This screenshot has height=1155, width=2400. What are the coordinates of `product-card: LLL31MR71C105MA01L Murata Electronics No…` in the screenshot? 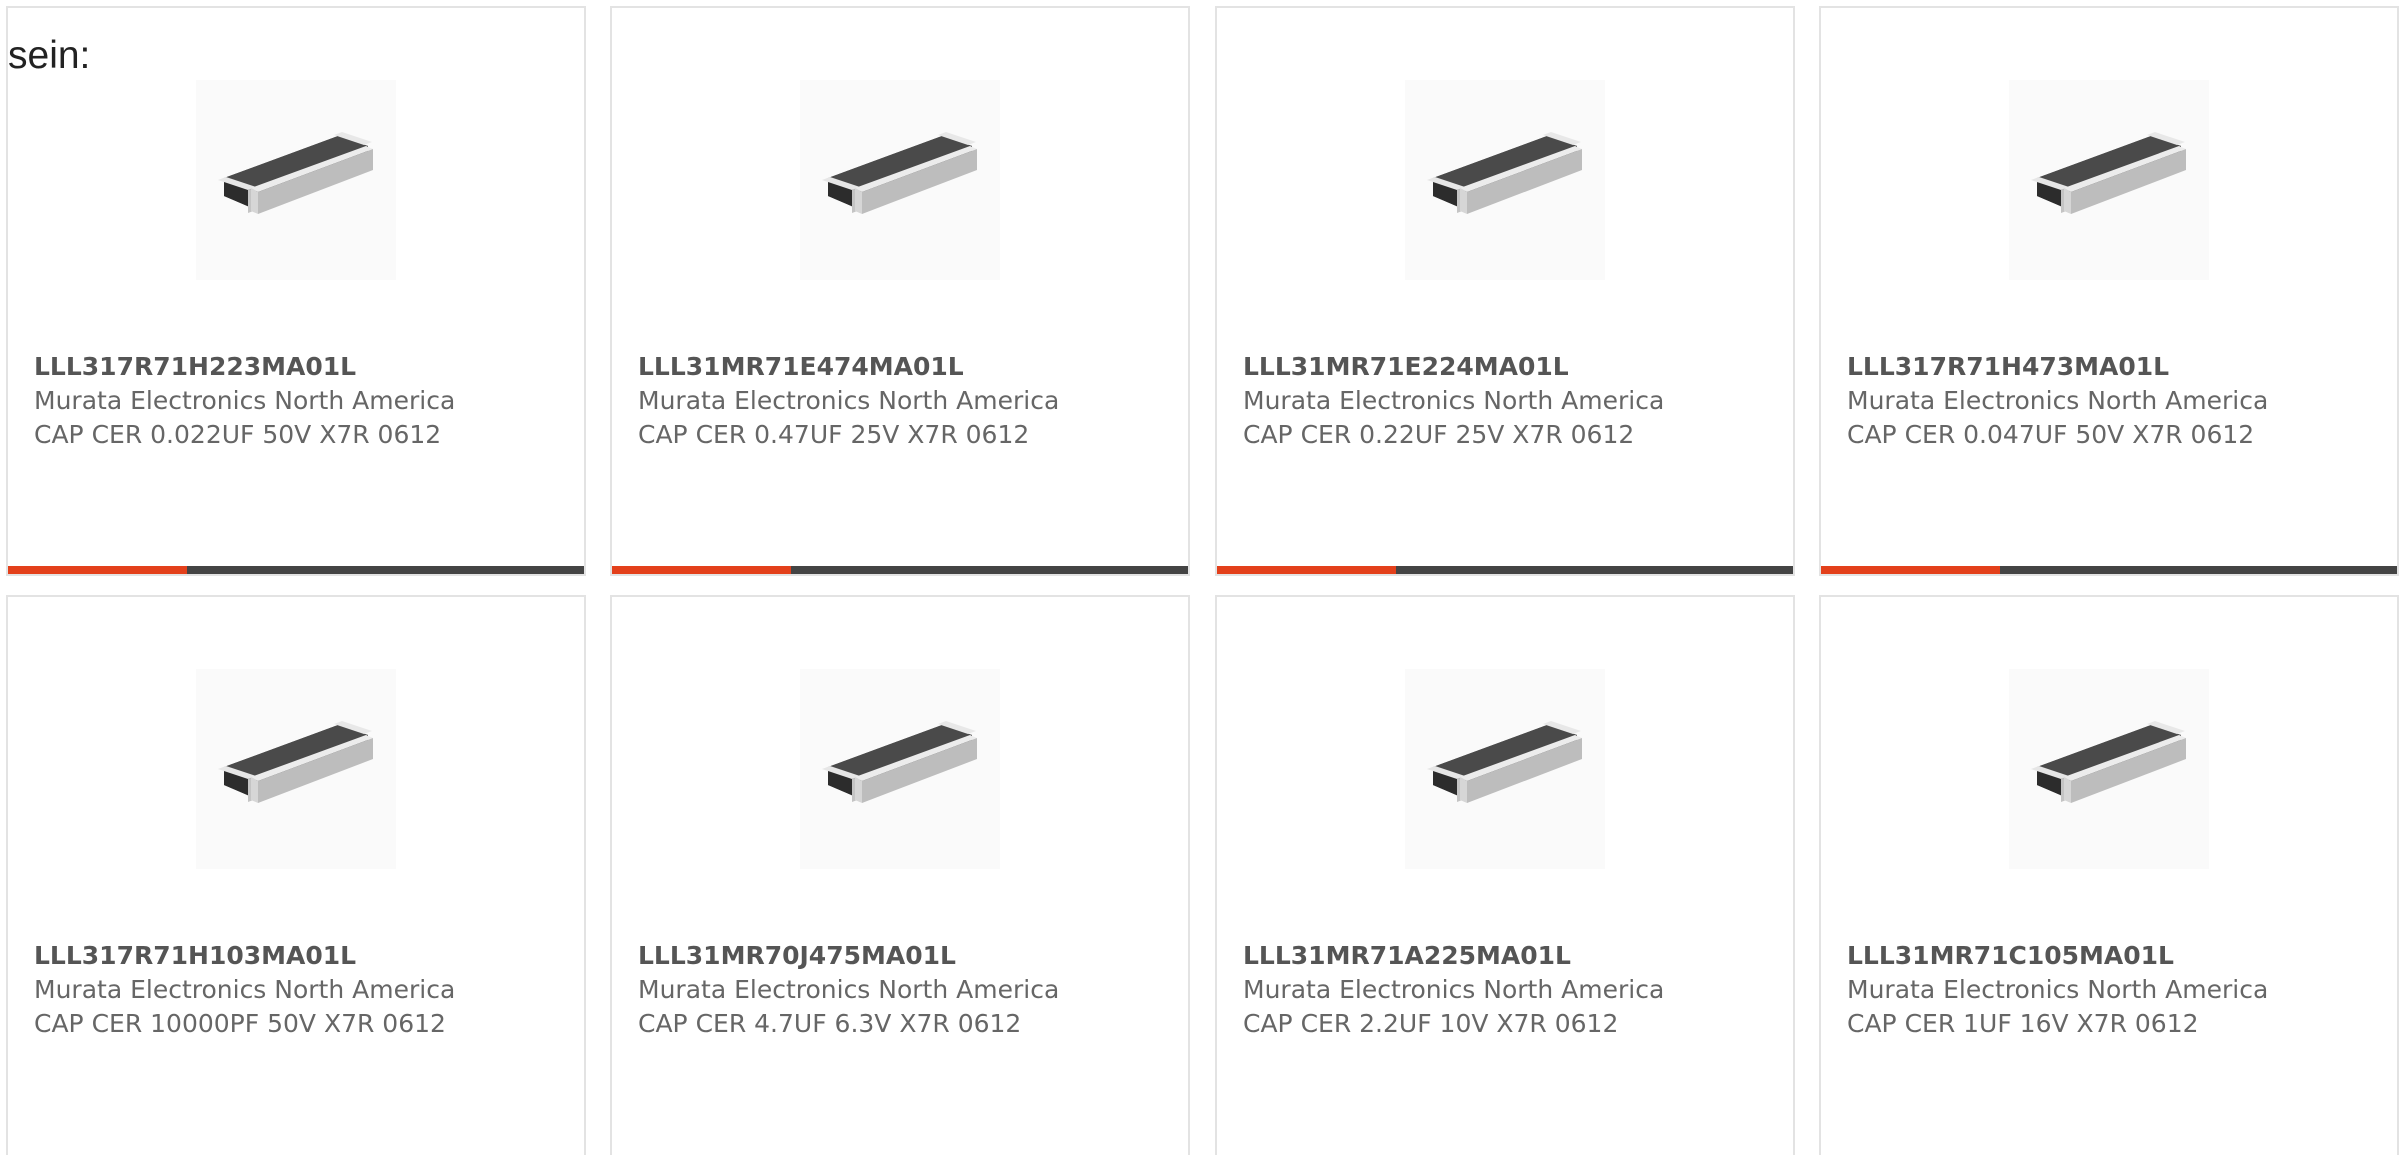 It's located at (2109, 875).